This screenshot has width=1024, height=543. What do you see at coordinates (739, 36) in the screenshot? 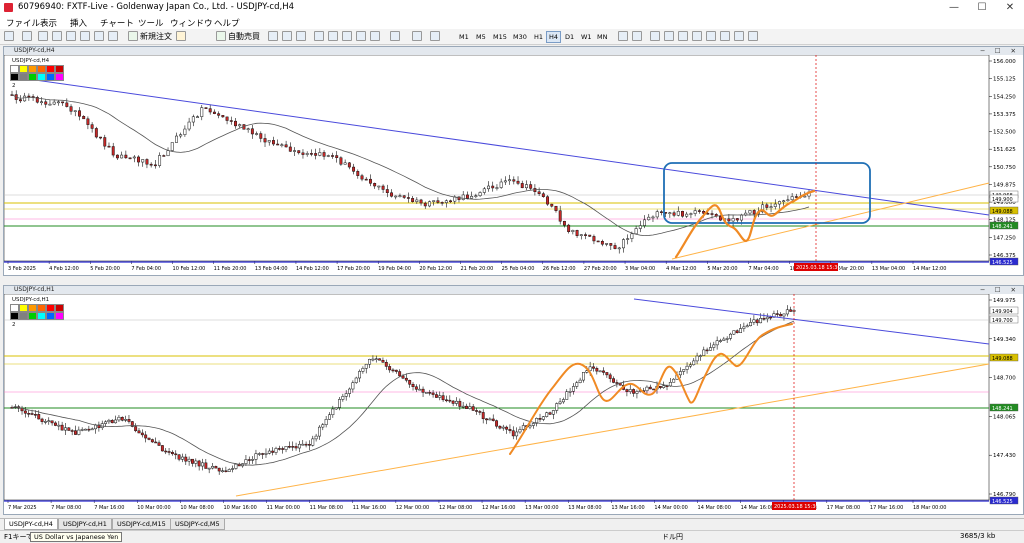
I see `label-icon` at bounding box center [739, 36].